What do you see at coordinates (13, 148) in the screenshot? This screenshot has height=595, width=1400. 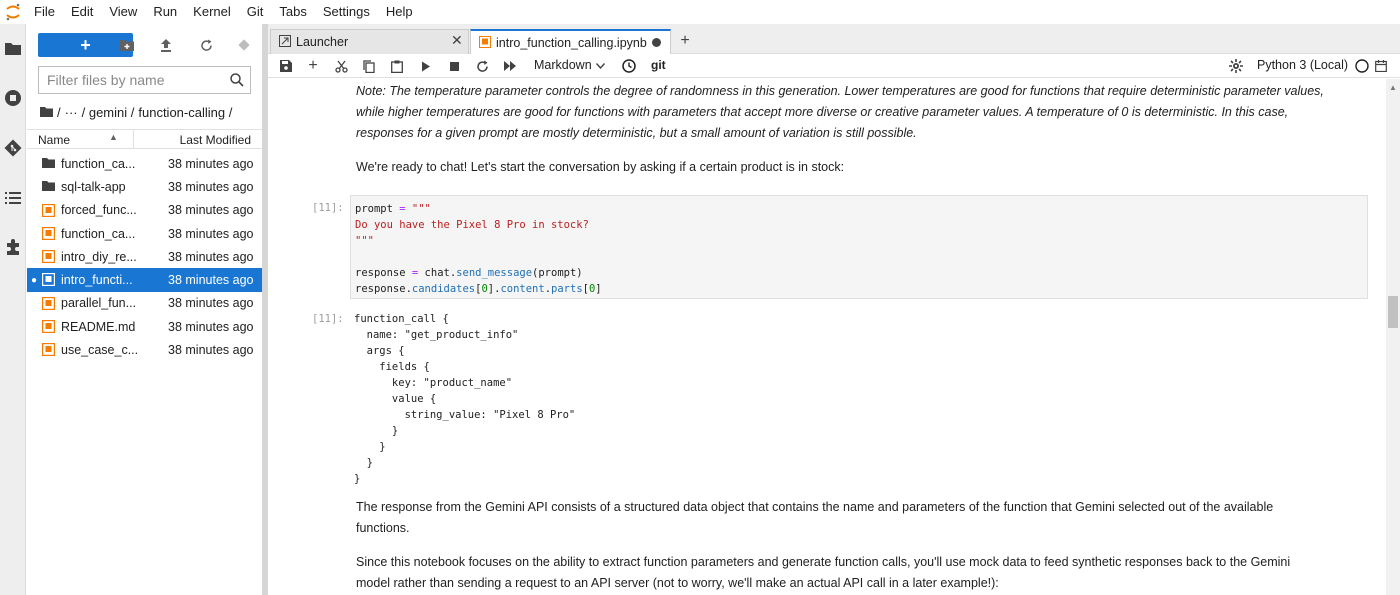 I see `git-icon` at bounding box center [13, 148].